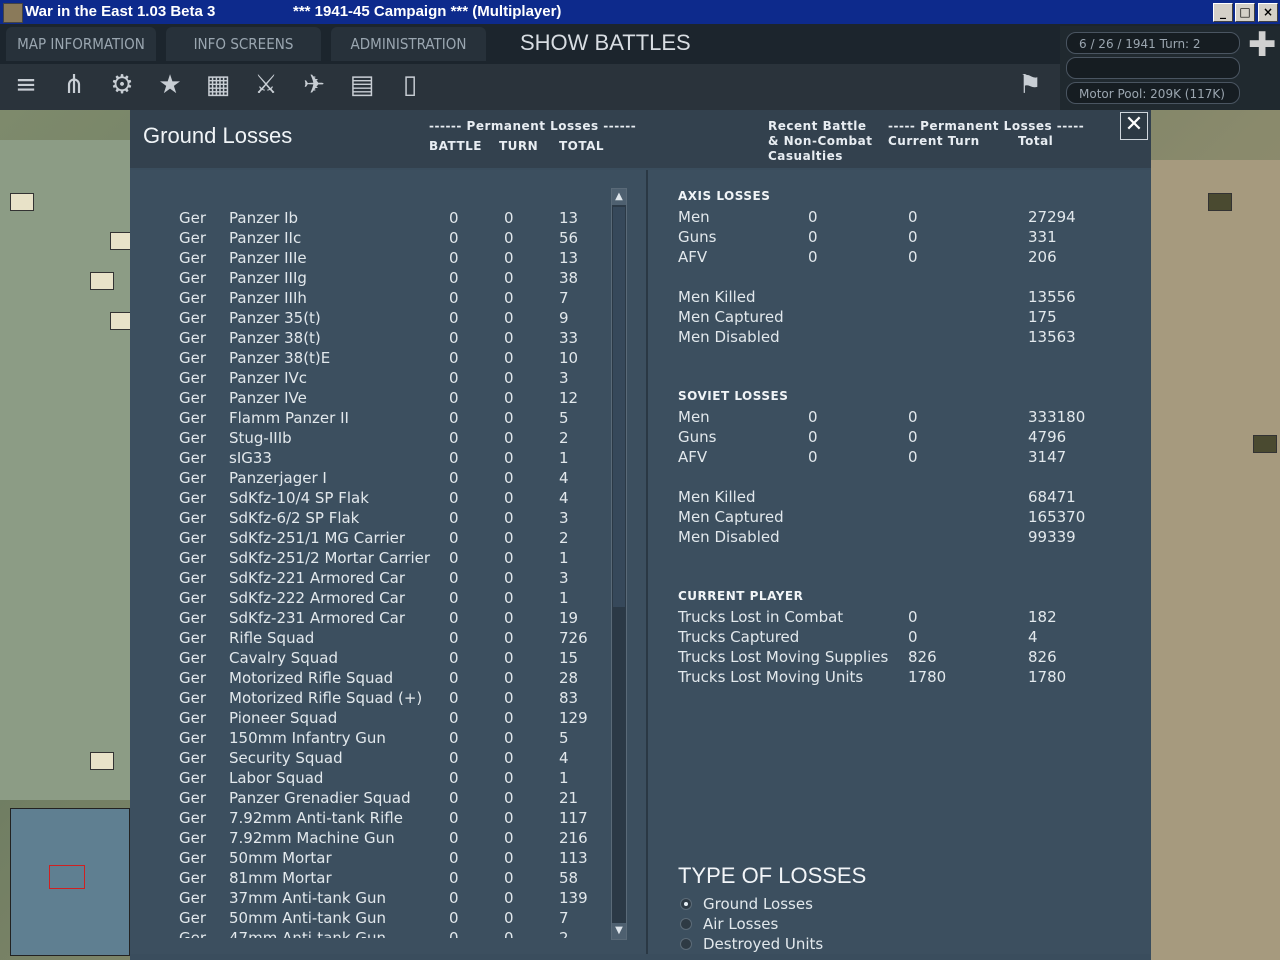  I want to click on tab-map-information: MAP INFORMATION, so click(81, 44).